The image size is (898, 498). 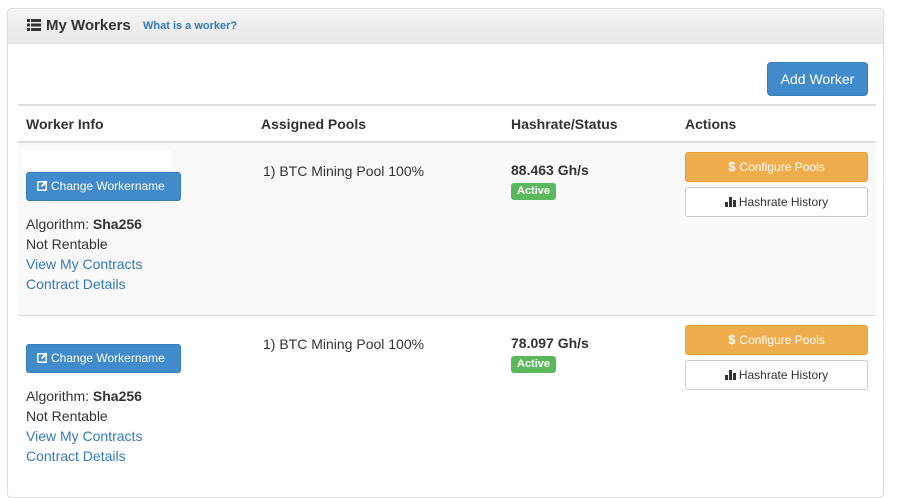 What do you see at coordinates (65, 124) in the screenshot?
I see `column-header-worker-info: Worker Info` at bounding box center [65, 124].